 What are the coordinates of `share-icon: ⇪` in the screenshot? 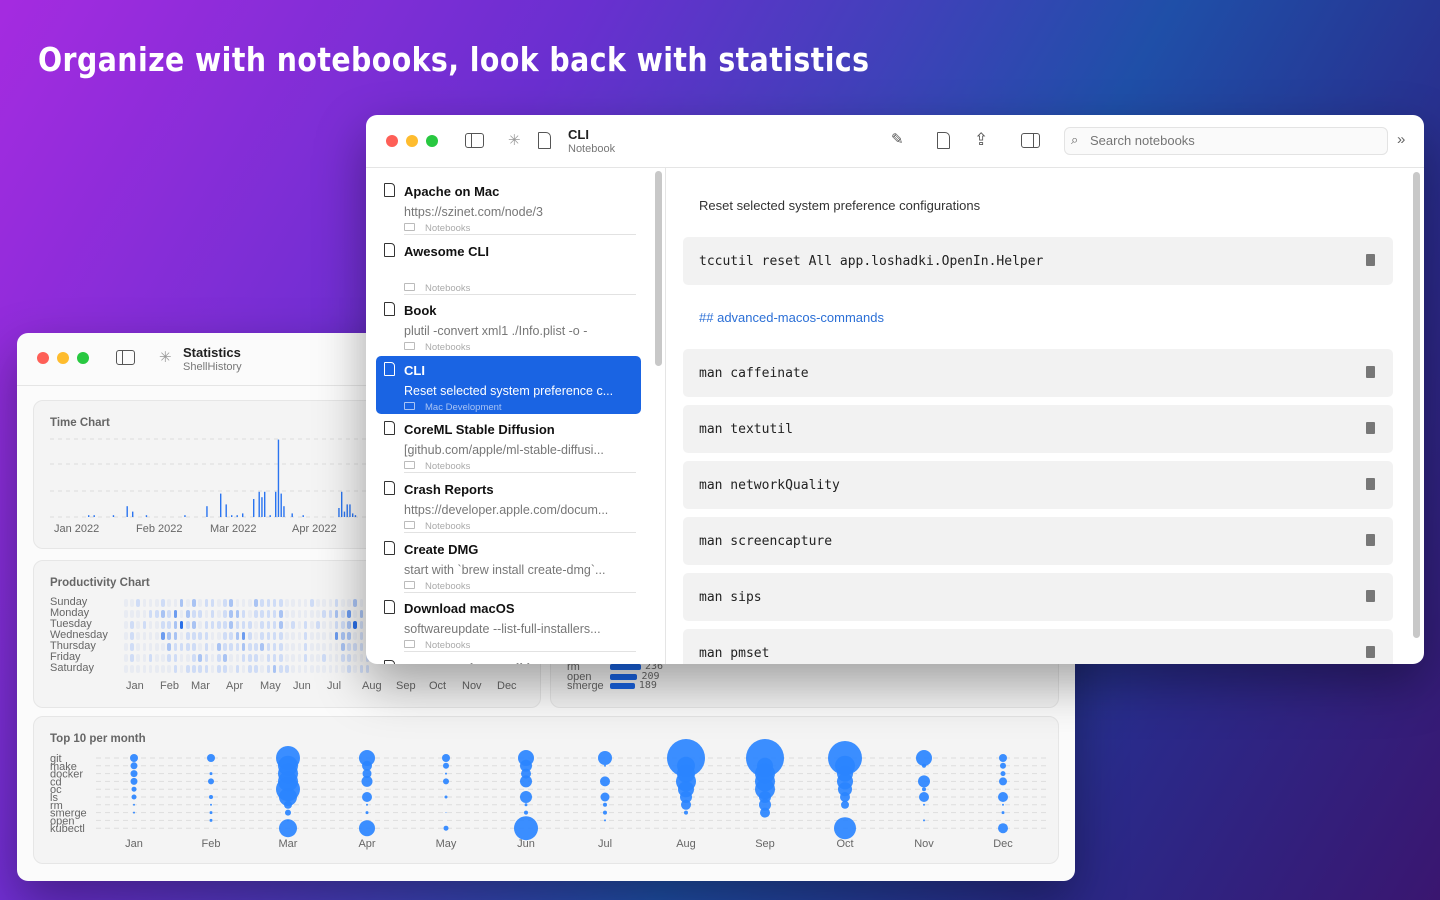 It's located at (981, 139).